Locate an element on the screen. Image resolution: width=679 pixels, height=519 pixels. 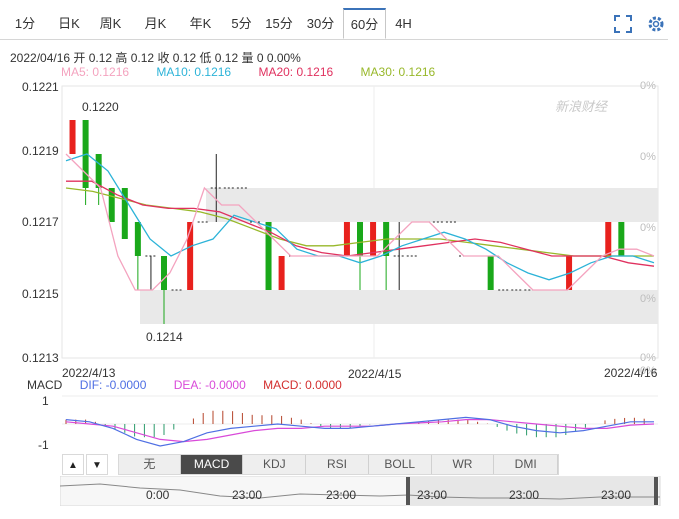
indicator-tab-2: KDJ is located at coordinates (275, 464).